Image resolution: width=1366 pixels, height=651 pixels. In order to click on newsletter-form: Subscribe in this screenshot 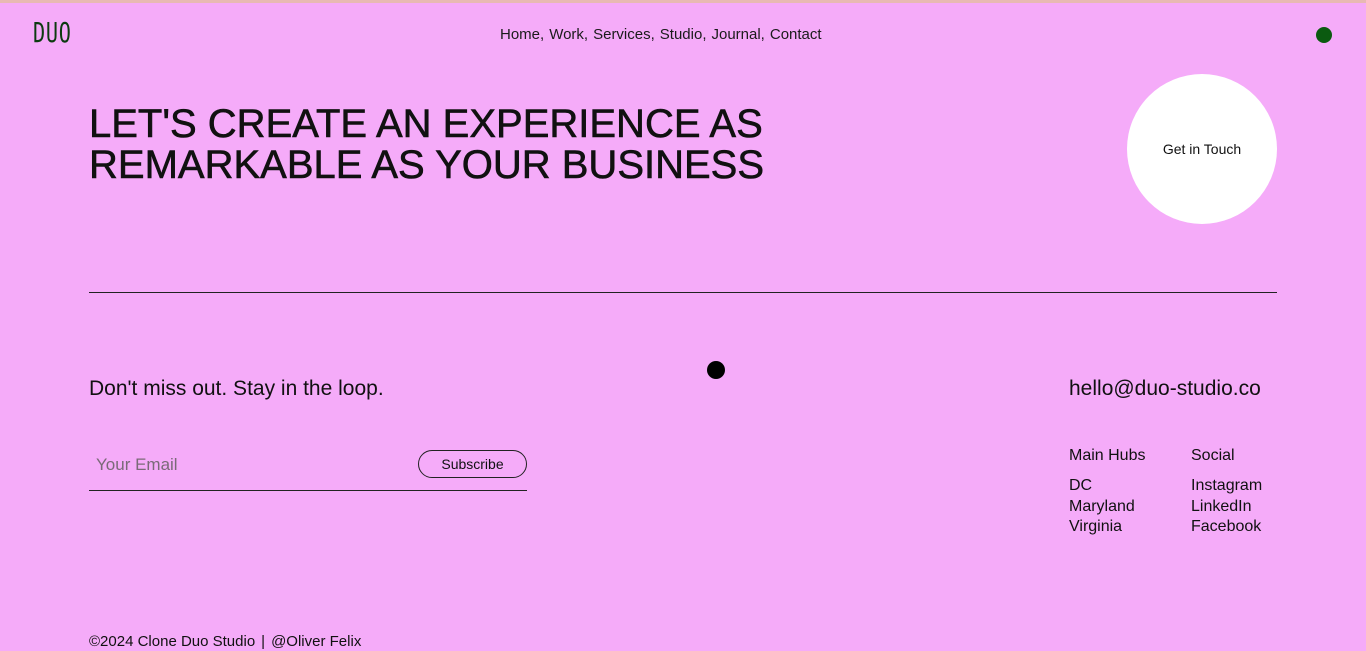, I will do `click(308, 468)`.